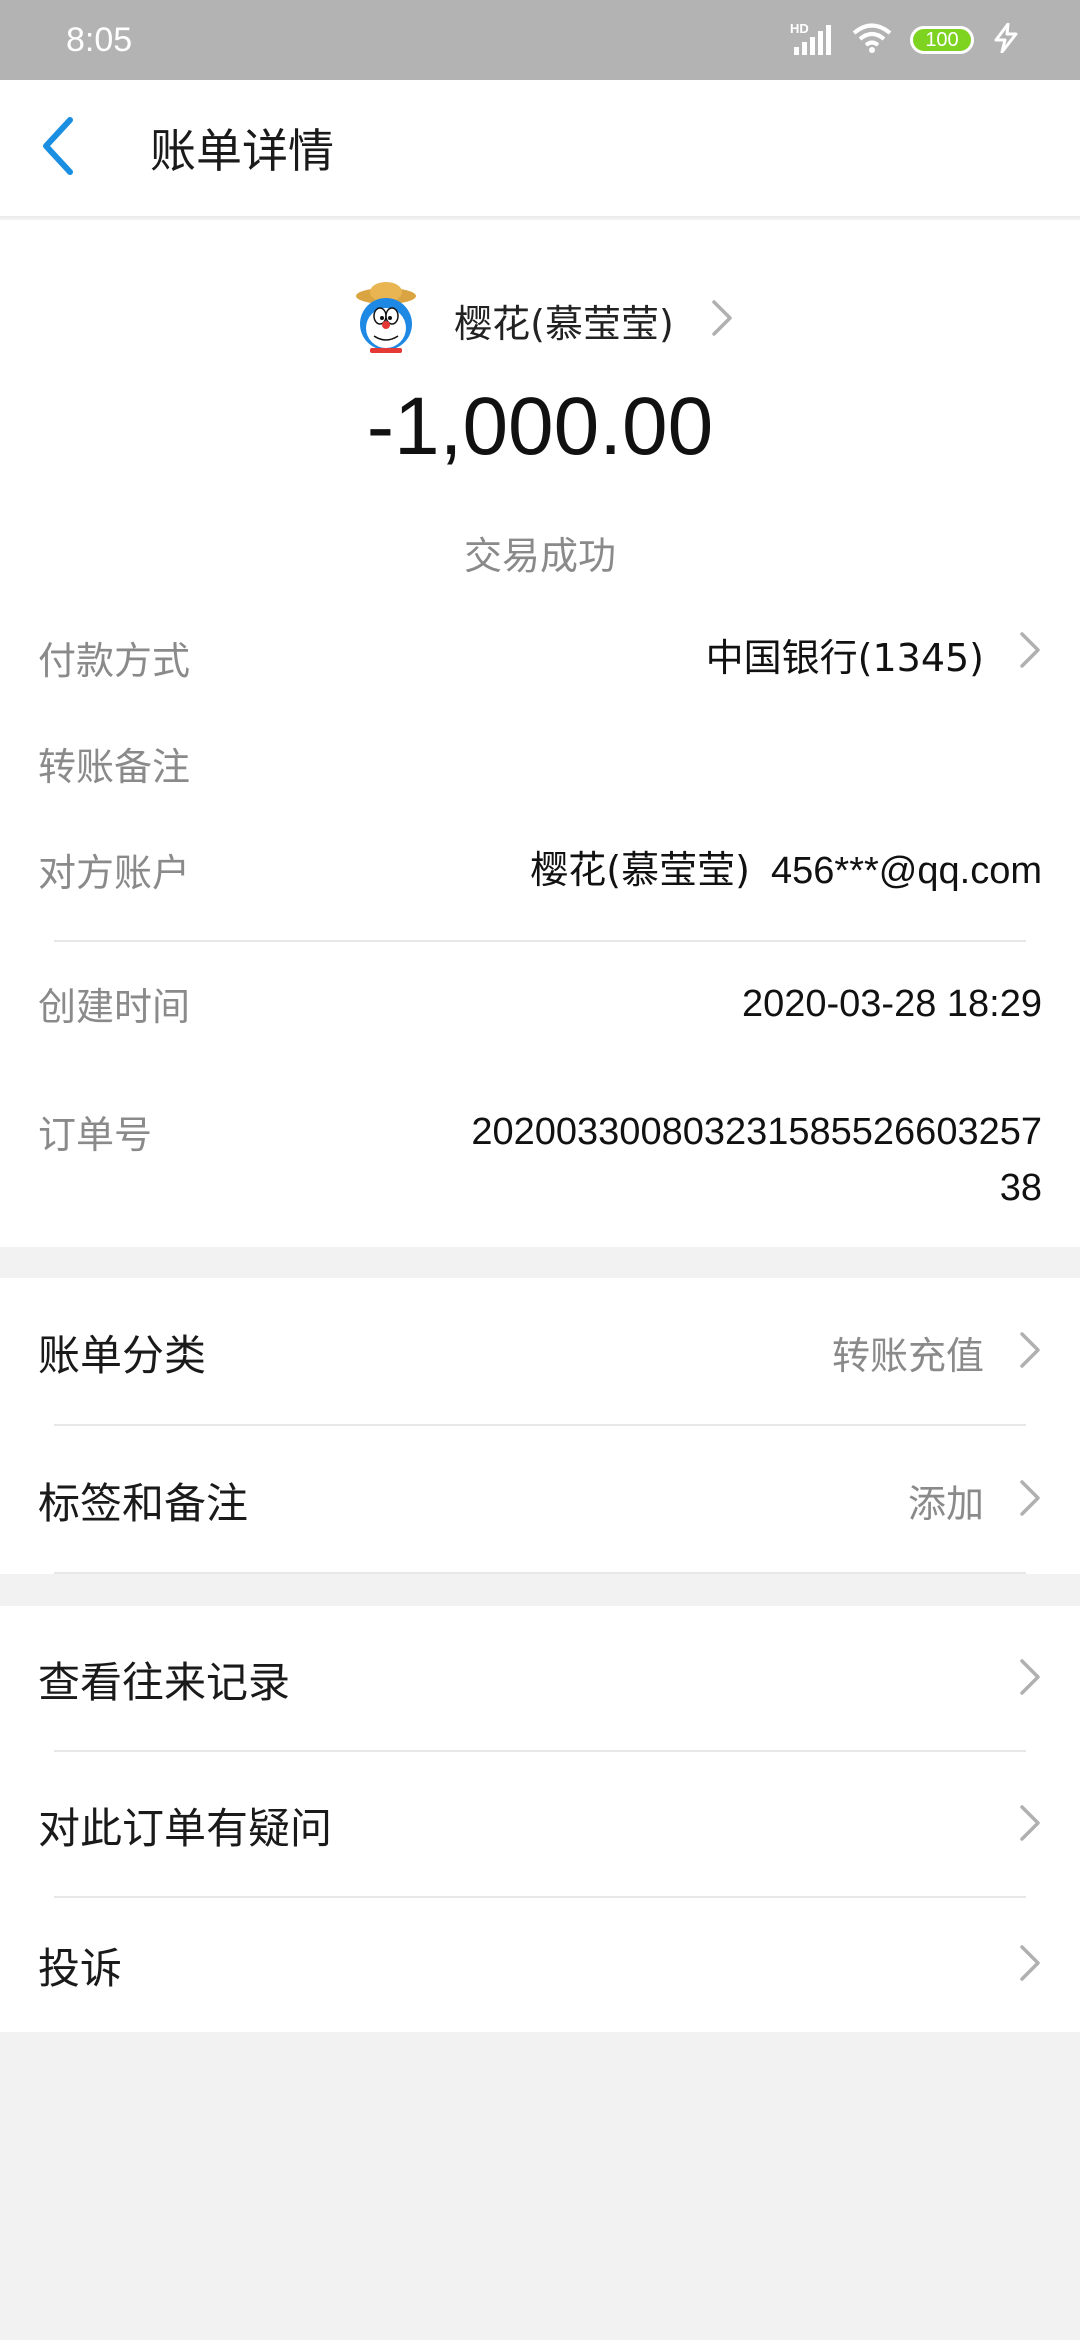  I want to click on payment-method-text: 中国银行(1345), so click(844, 658).